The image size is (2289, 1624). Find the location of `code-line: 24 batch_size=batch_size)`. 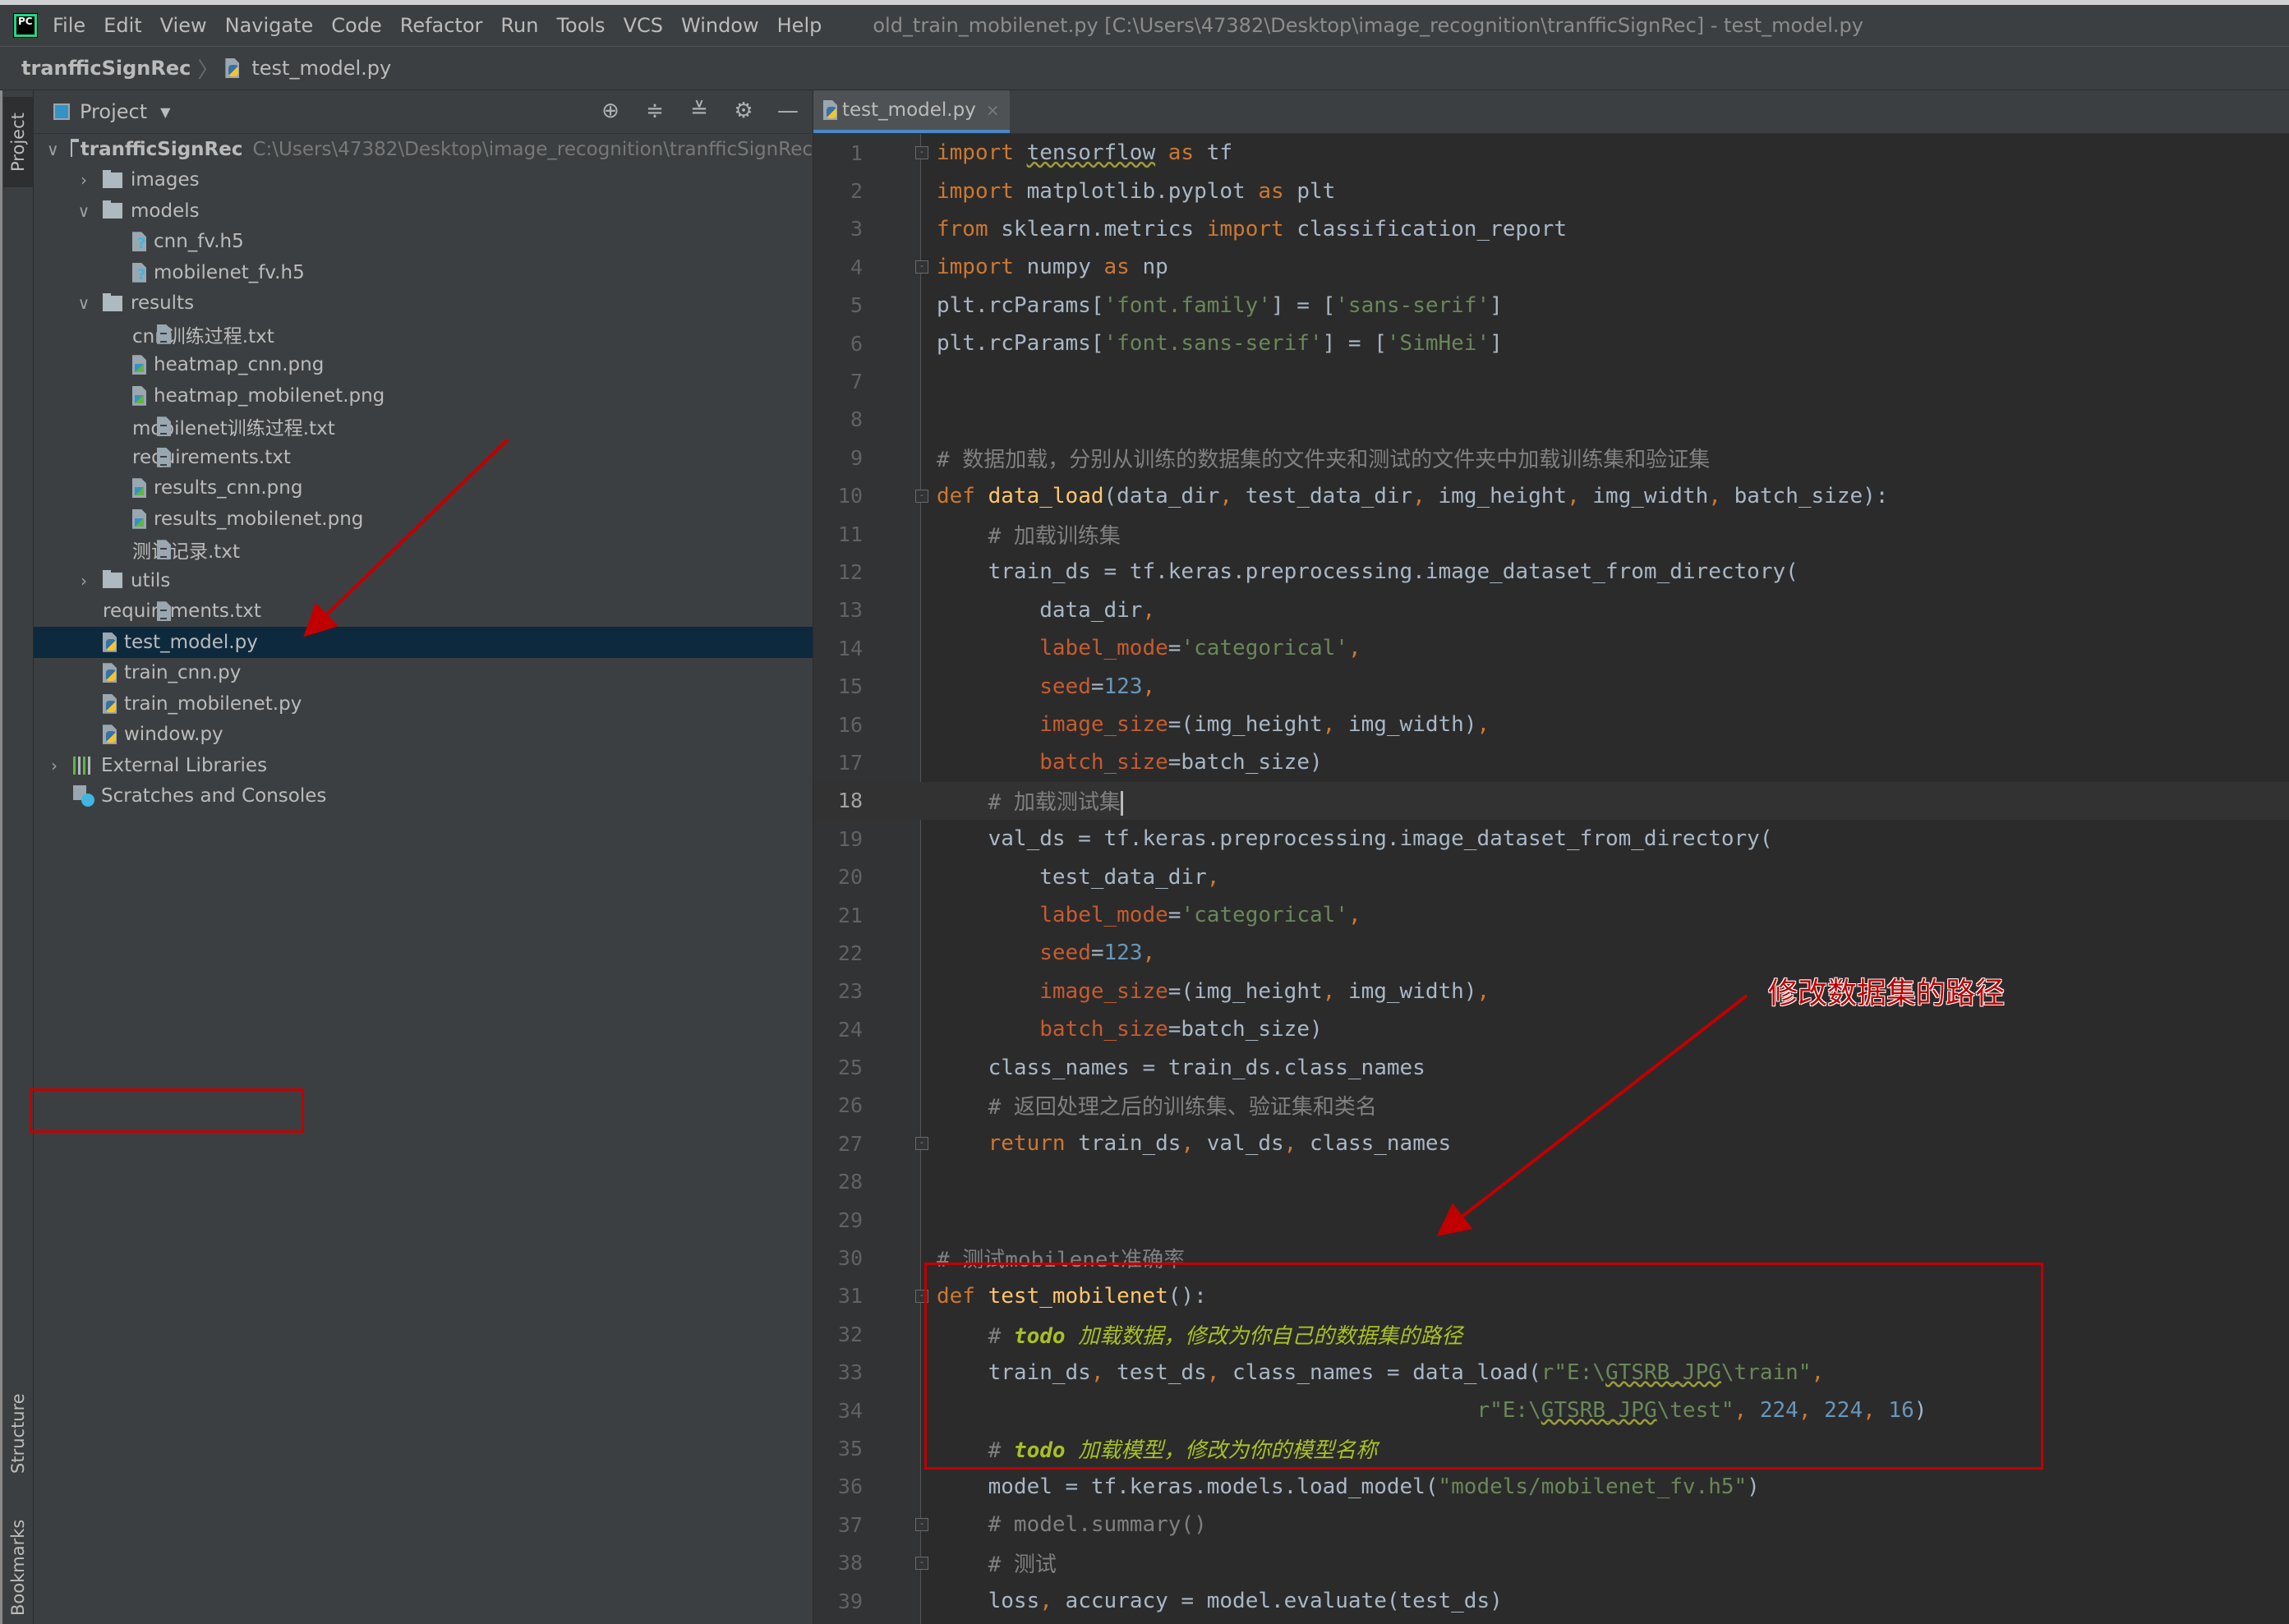

code-line: 24 batch_size=batch_size) is located at coordinates (1551, 1029).